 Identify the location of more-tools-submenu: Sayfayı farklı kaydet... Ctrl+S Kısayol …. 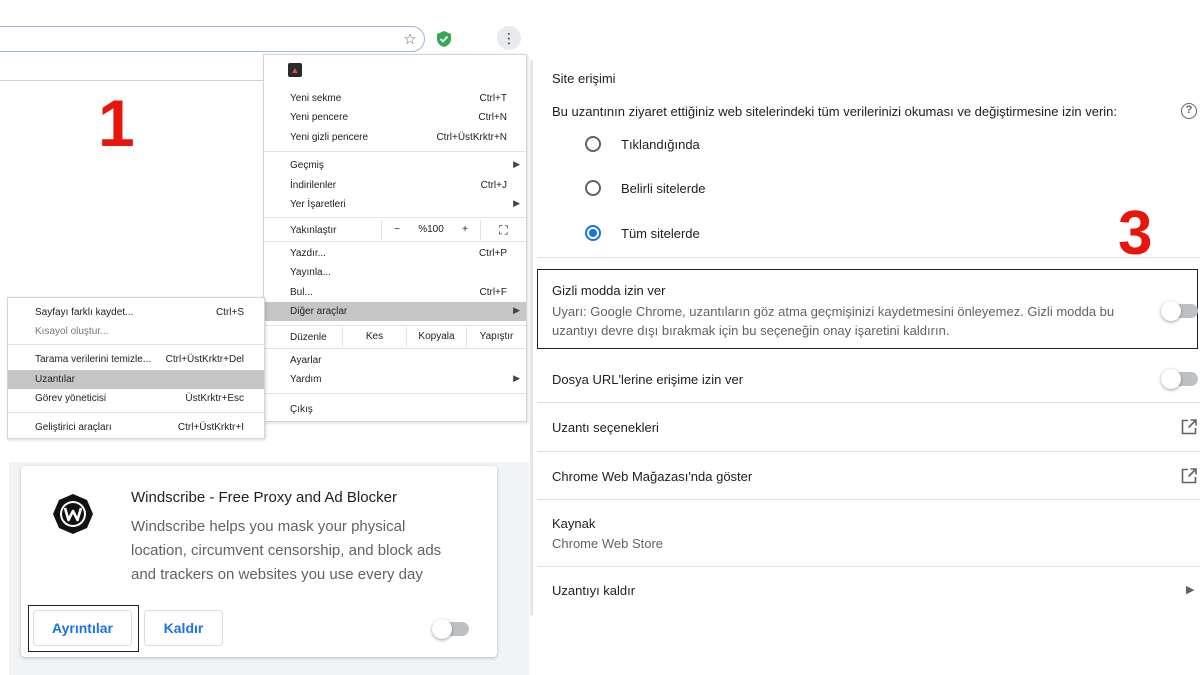
(136, 368).